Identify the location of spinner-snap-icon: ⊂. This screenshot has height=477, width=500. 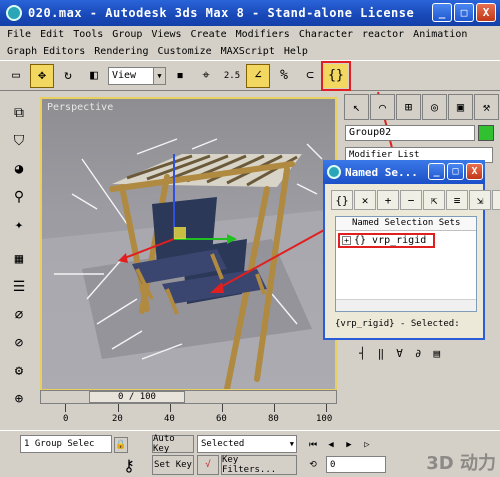
(310, 76).